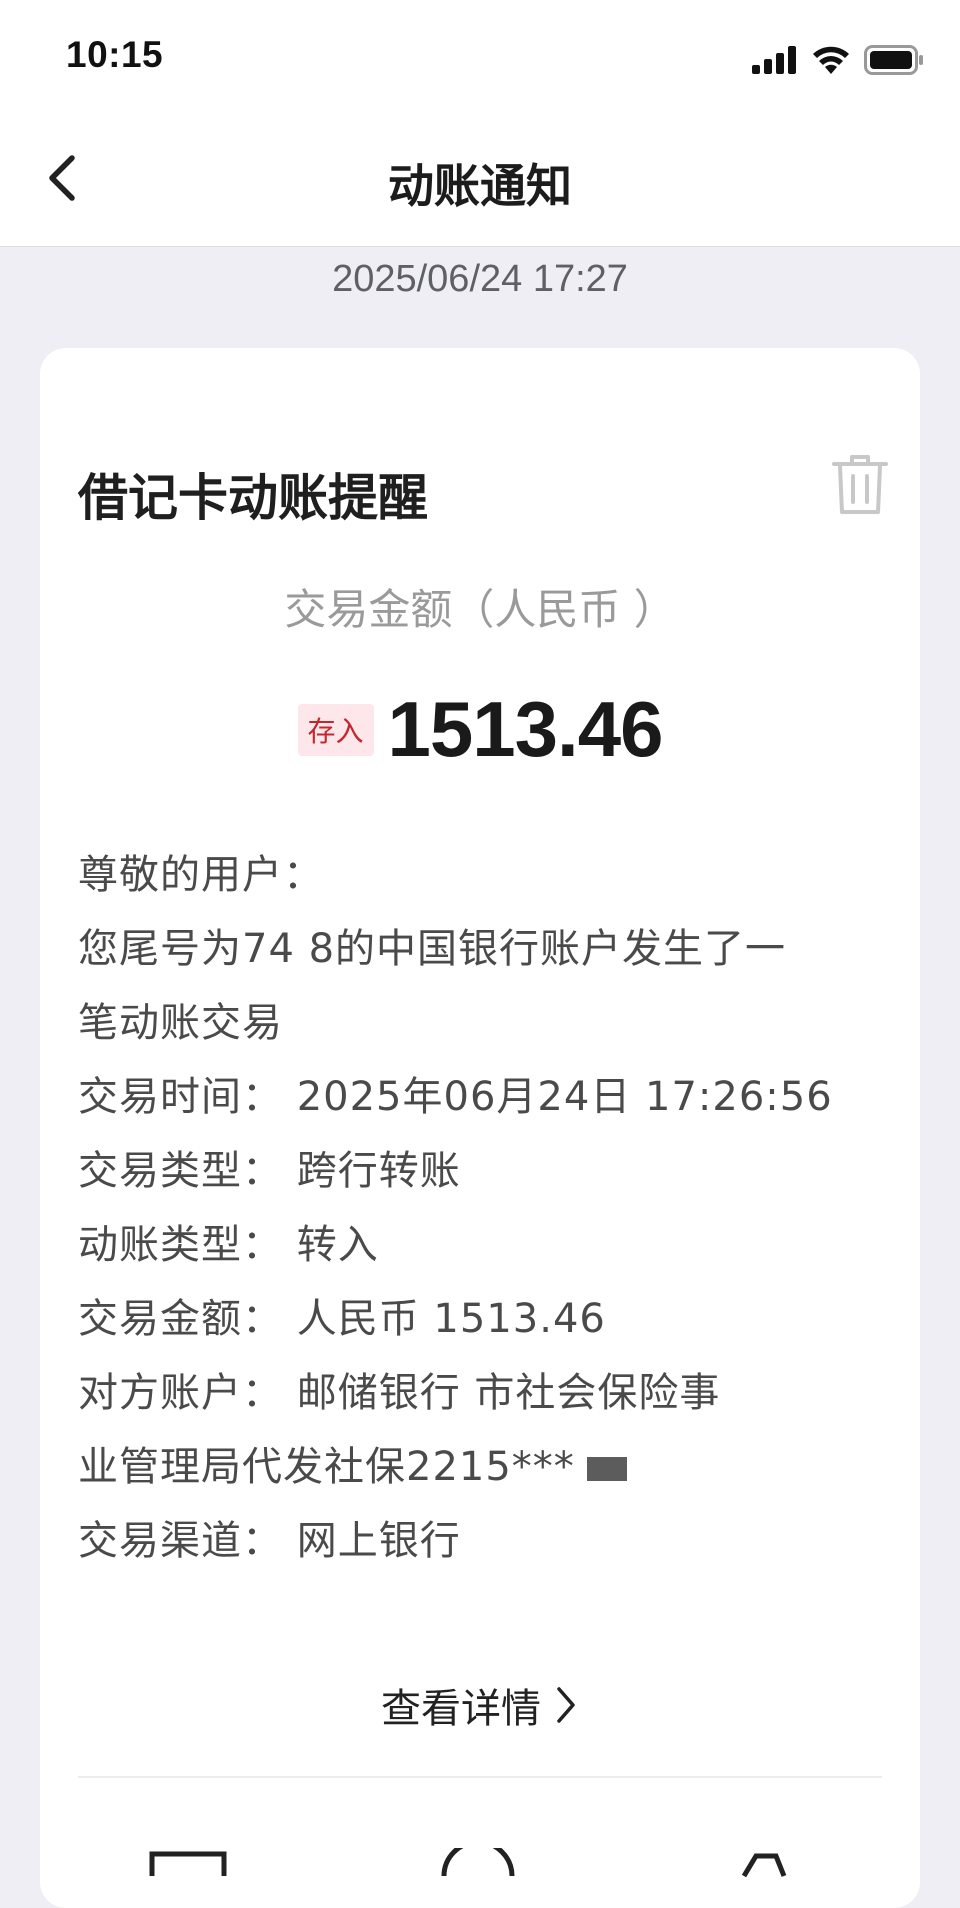 This screenshot has width=960, height=1908. Describe the element at coordinates (606, 1469) in the screenshot. I see `redaction-mark` at that location.